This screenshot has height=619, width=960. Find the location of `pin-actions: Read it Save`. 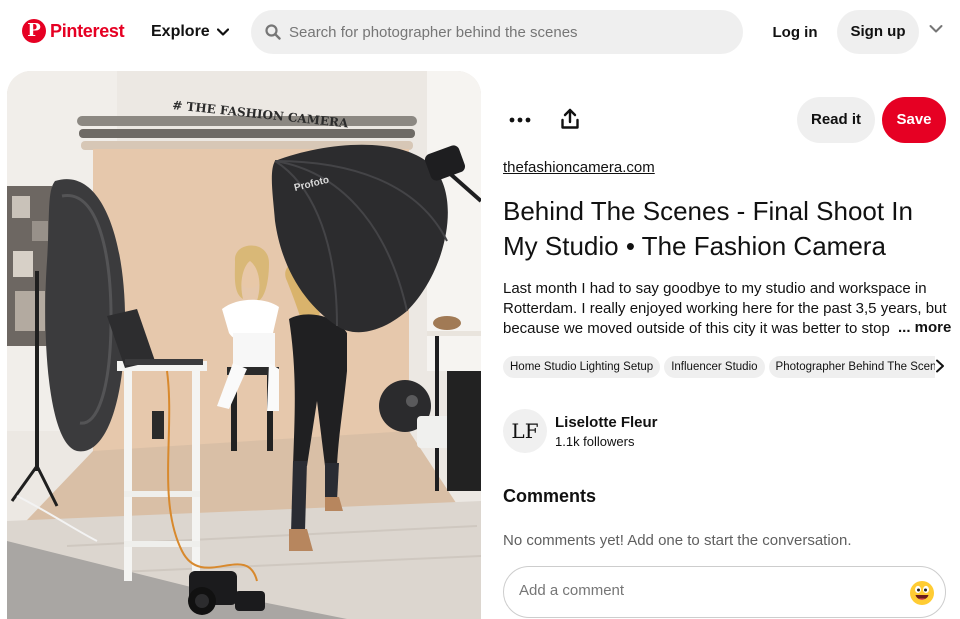

pin-actions: Read it Save is located at coordinates (724, 120).